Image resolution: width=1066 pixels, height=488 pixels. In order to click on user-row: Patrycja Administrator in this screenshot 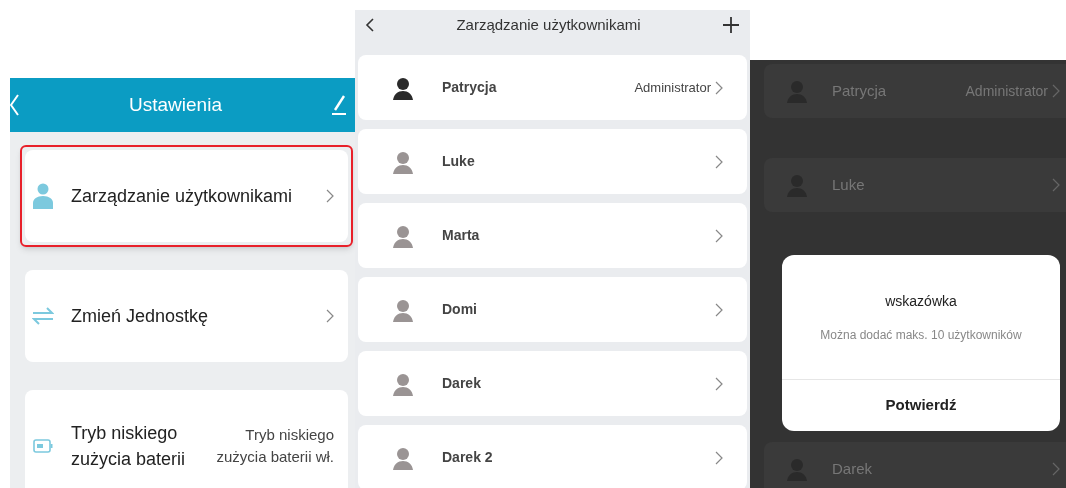, I will do `click(552, 87)`.